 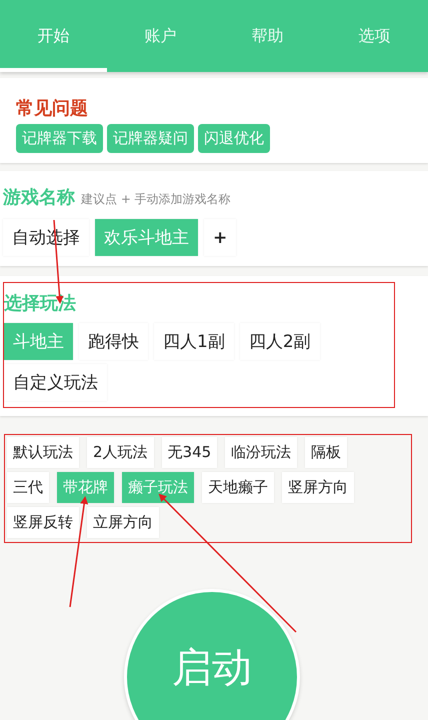 I want to click on option-chip: 临汾玩法, so click(x=261, y=452).